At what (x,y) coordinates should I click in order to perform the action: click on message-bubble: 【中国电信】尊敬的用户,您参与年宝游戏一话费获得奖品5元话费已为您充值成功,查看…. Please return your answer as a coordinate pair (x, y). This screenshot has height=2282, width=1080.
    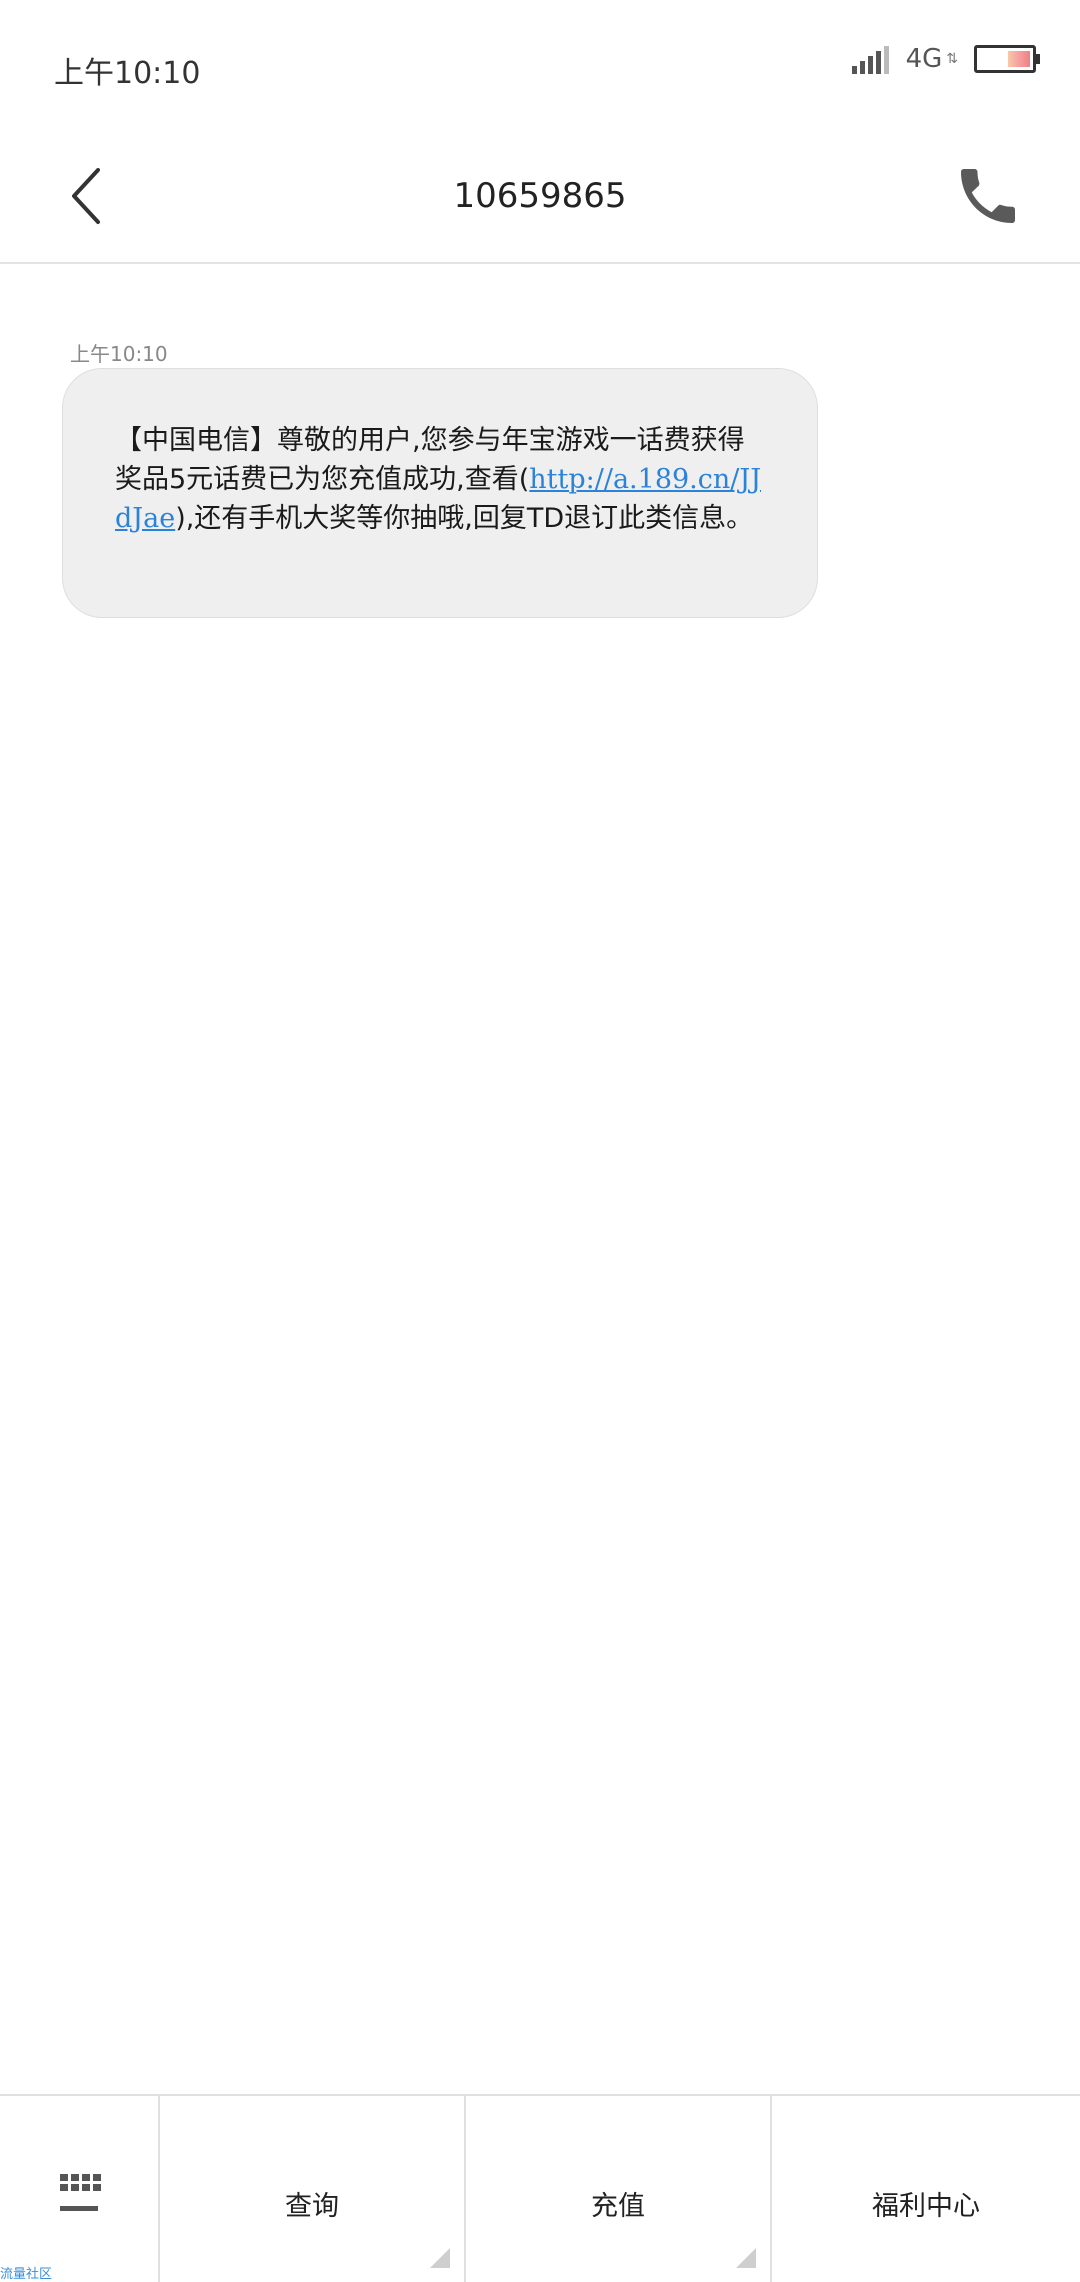
    Looking at the image, I should click on (440, 493).